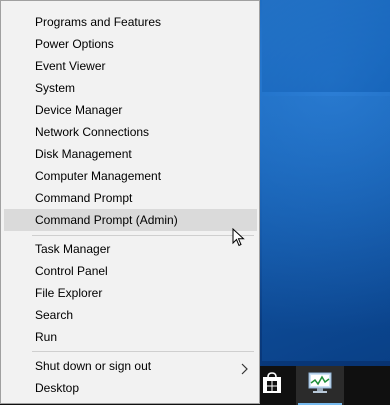 The image size is (390, 405). Describe the element at coordinates (93, 366) in the screenshot. I see `menu-item-label: Shut down or sign out` at that location.